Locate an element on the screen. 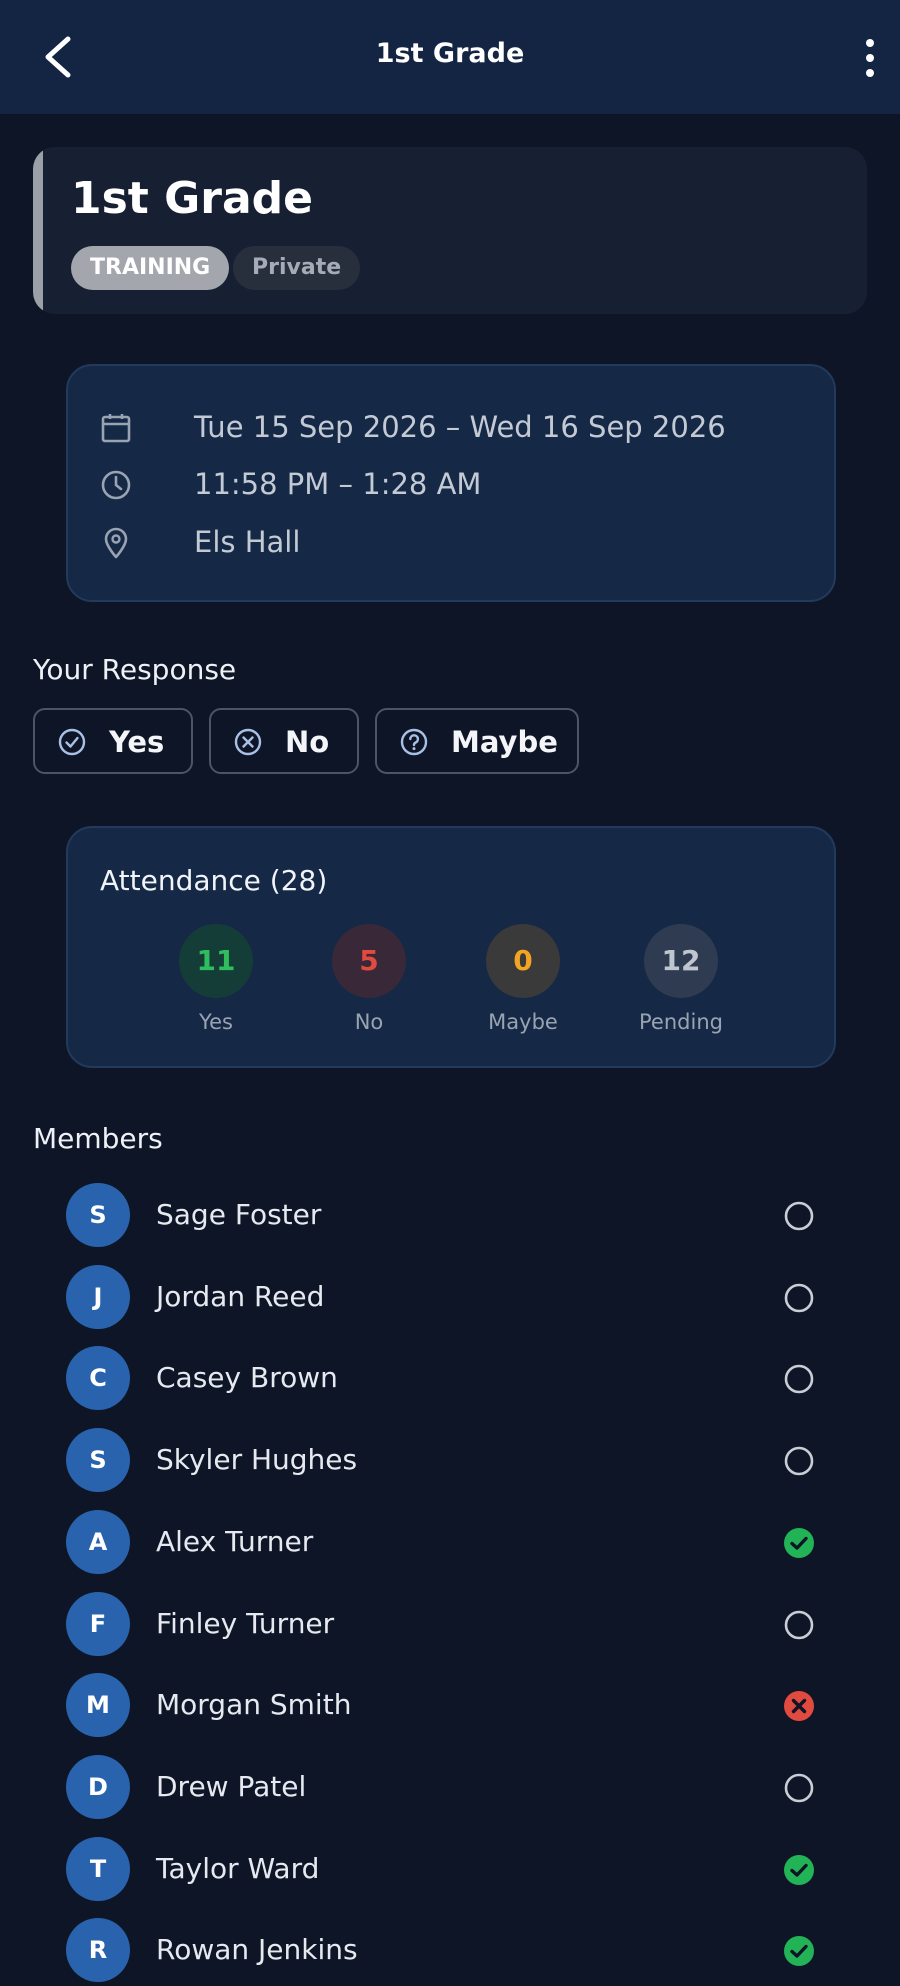 This screenshot has height=1986, width=900. calendar-icon is located at coordinates (116, 428).